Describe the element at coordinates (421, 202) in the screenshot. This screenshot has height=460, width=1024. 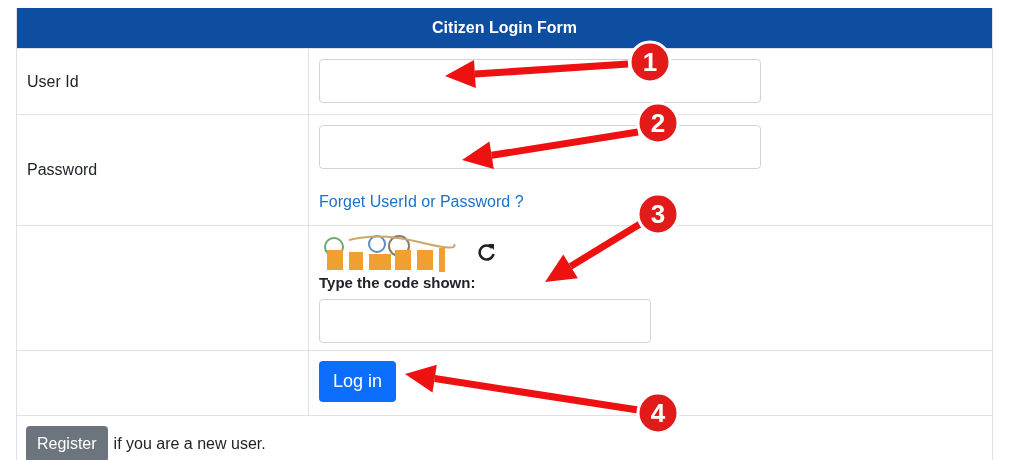
I see `forgot-link: Forget UserId or Password ?` at that location.